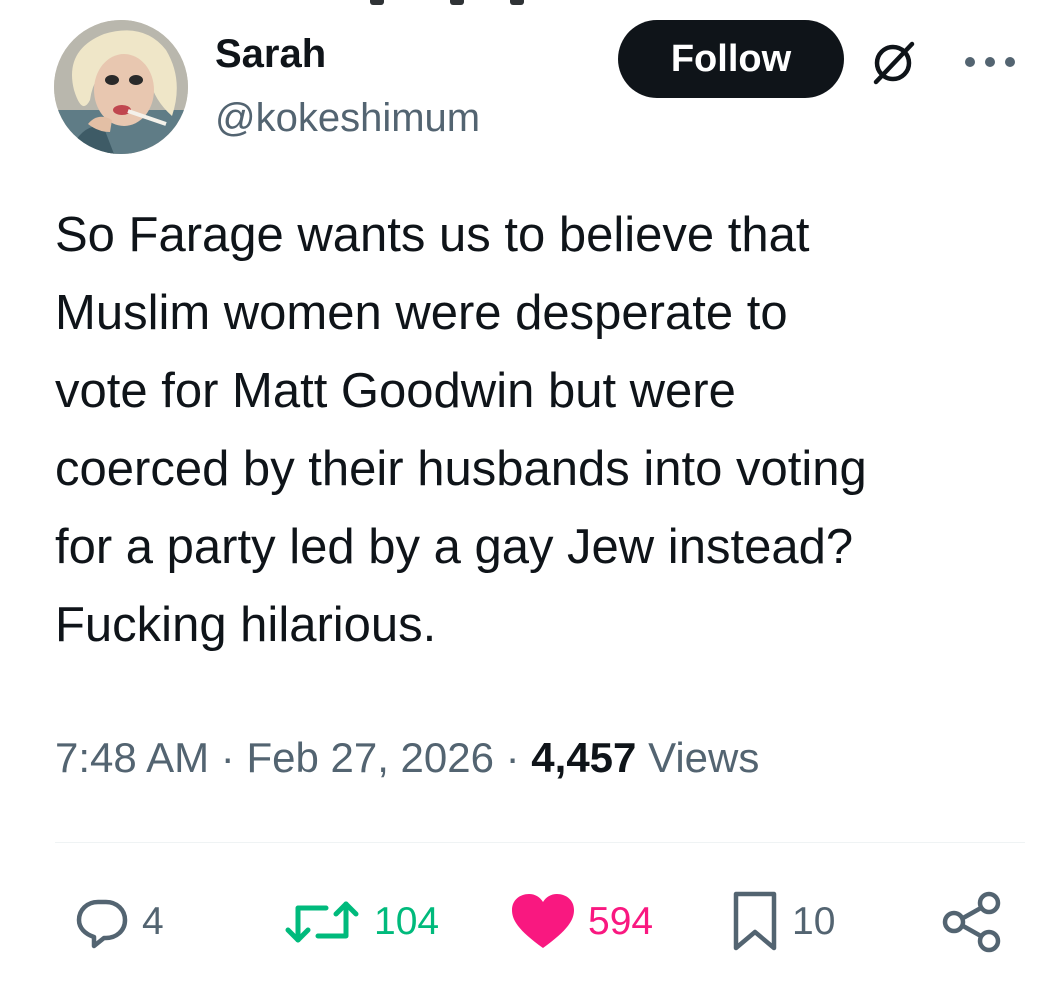 The image size is (1061, 993). Describe the element at coordinates (360, 922) in the screenshot. I see `retweet-button: 104` at that location.